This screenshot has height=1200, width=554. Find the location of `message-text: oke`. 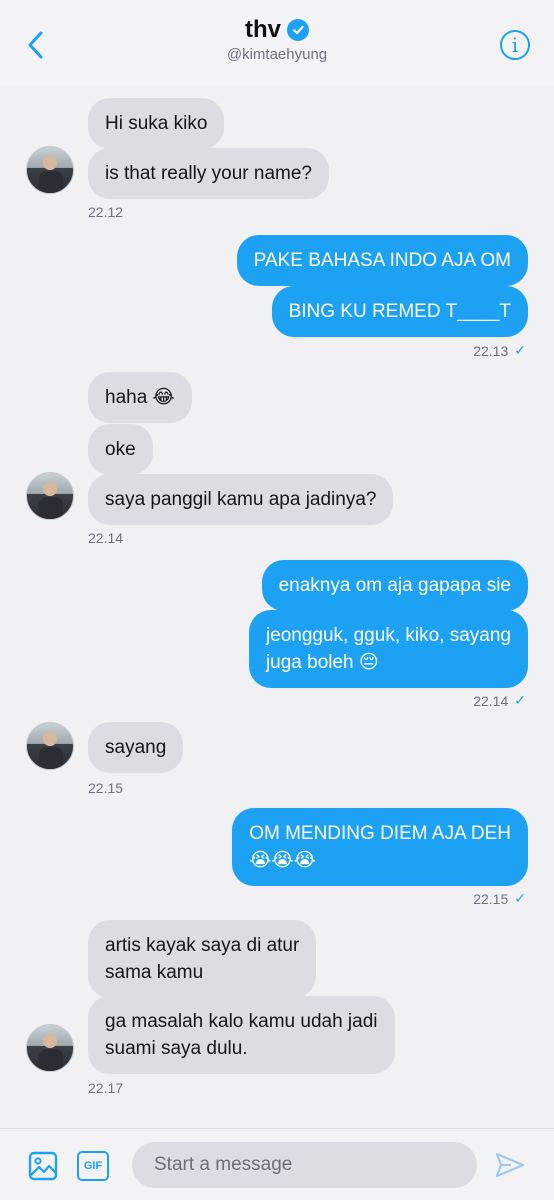

message-text: oke is located at coordinates (120, 449).